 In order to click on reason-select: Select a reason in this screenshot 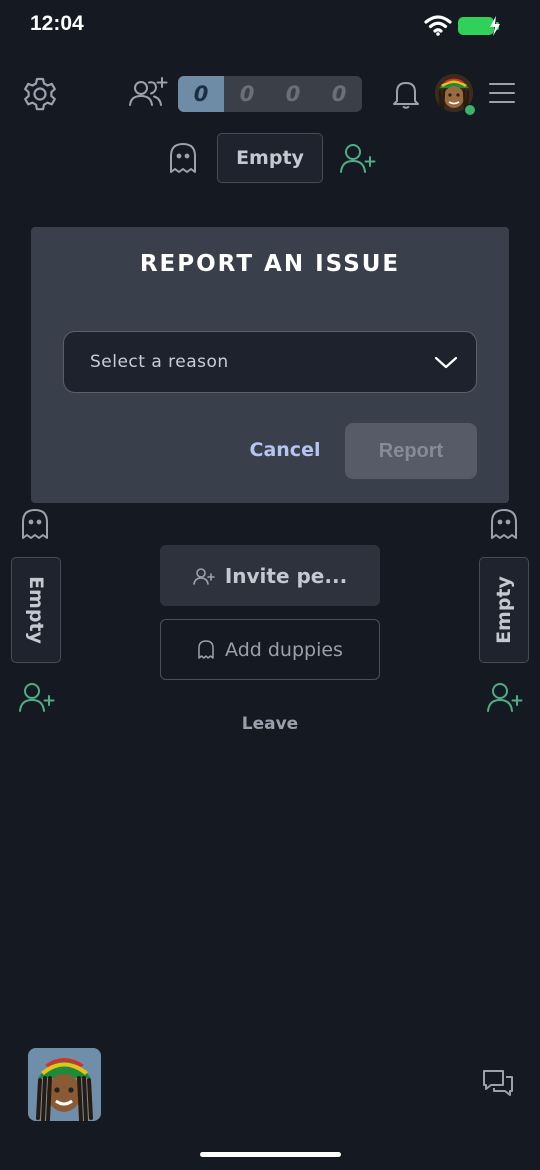, I will do `click(270, 362)`.